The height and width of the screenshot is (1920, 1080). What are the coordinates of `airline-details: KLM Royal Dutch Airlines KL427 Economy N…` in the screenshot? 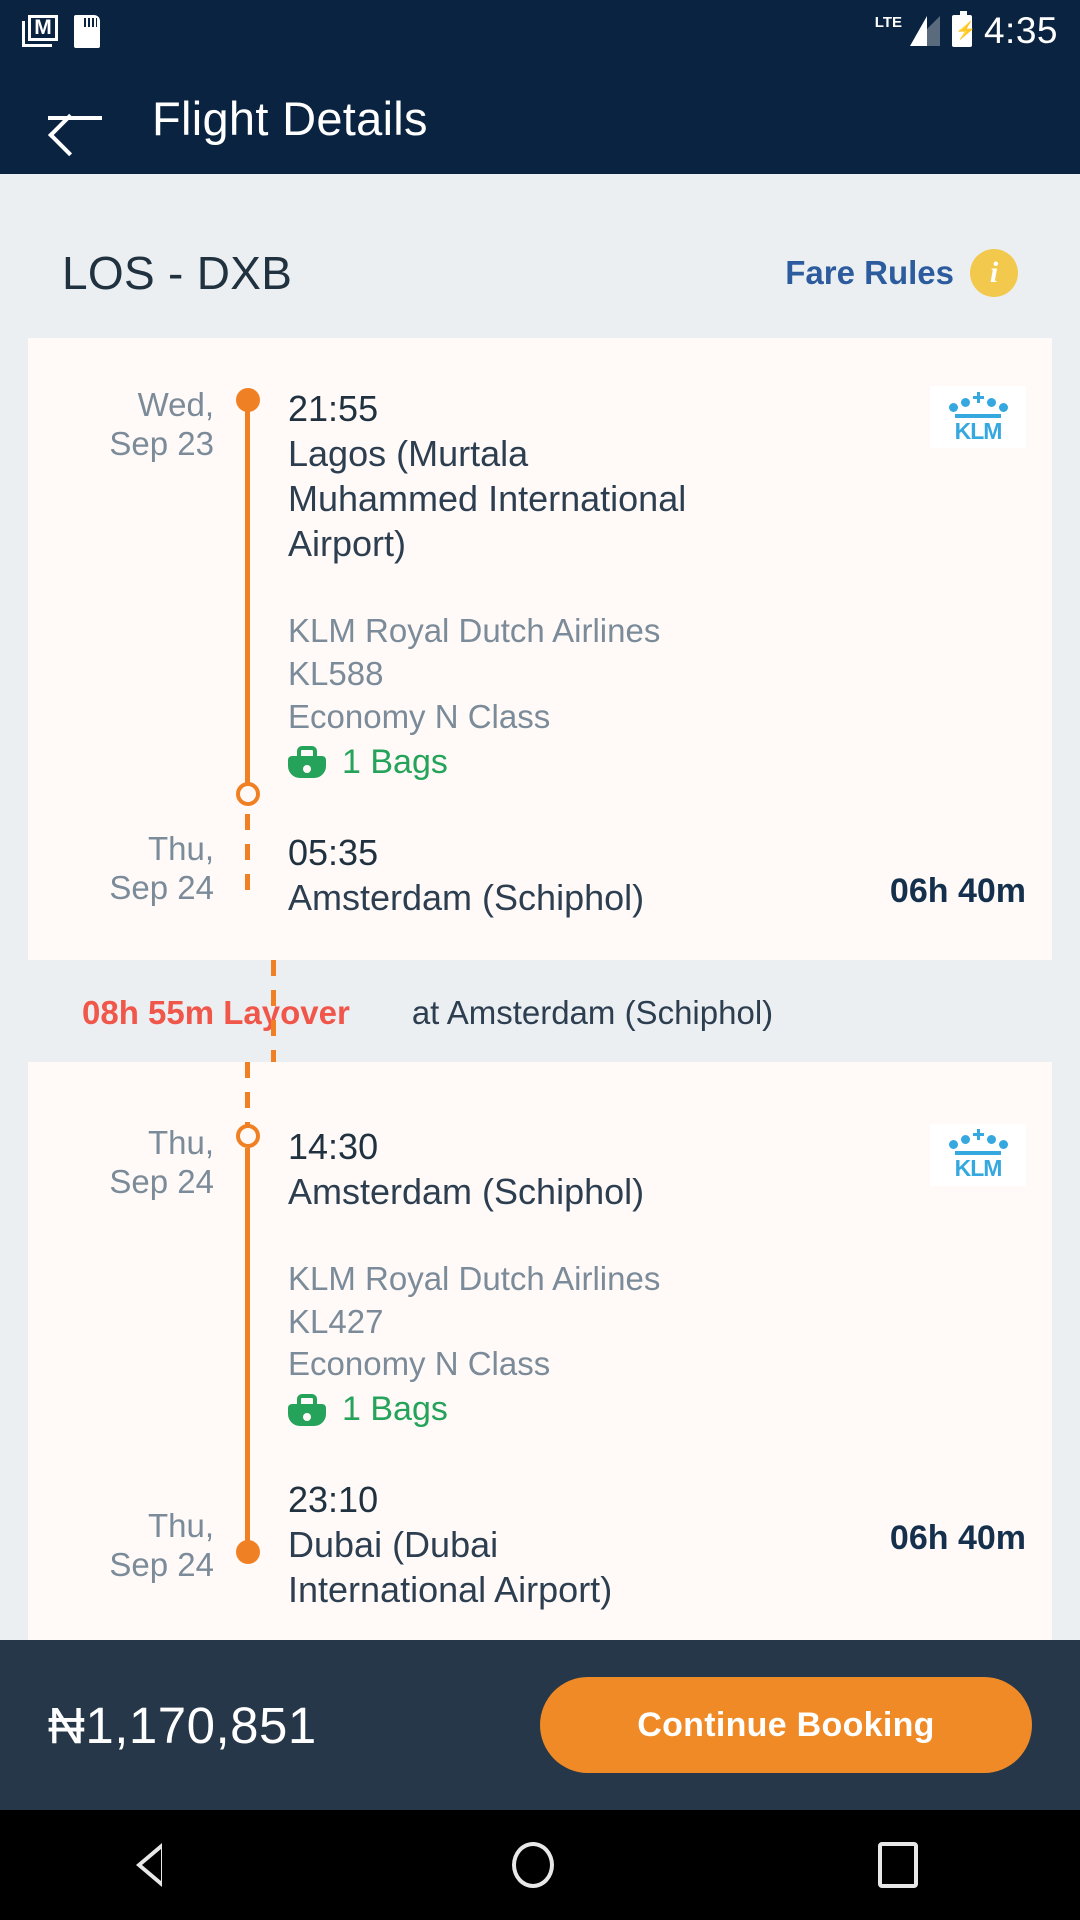 It's located at (554, 1344).